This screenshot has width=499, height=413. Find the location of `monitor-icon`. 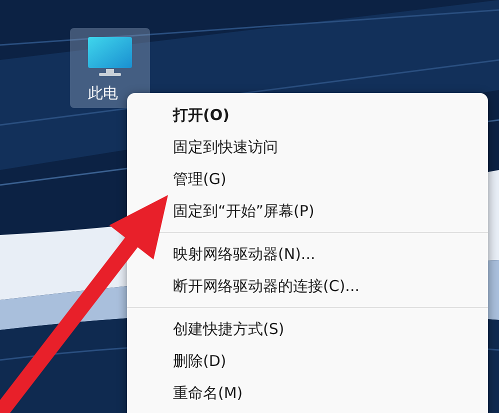

monitor-icon is located at coordinates (110, 57).